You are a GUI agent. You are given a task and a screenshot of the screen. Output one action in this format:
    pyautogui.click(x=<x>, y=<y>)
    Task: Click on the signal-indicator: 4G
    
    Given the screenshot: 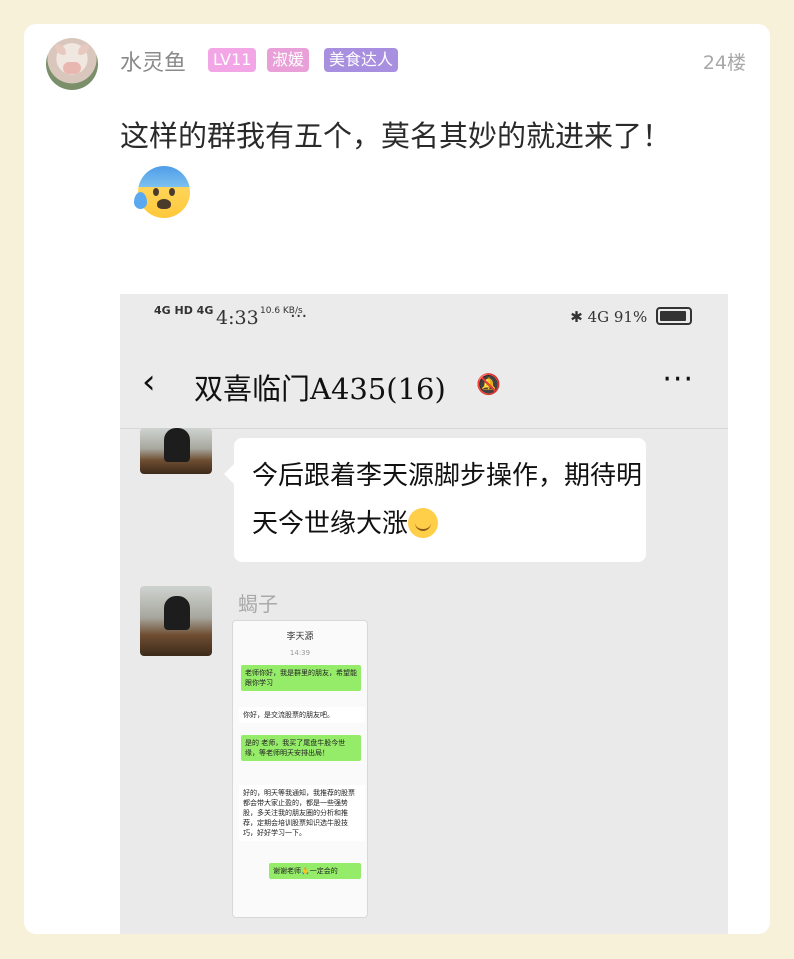 What is the action you would take?
    pyautogui.click(x=598, y=317)
    